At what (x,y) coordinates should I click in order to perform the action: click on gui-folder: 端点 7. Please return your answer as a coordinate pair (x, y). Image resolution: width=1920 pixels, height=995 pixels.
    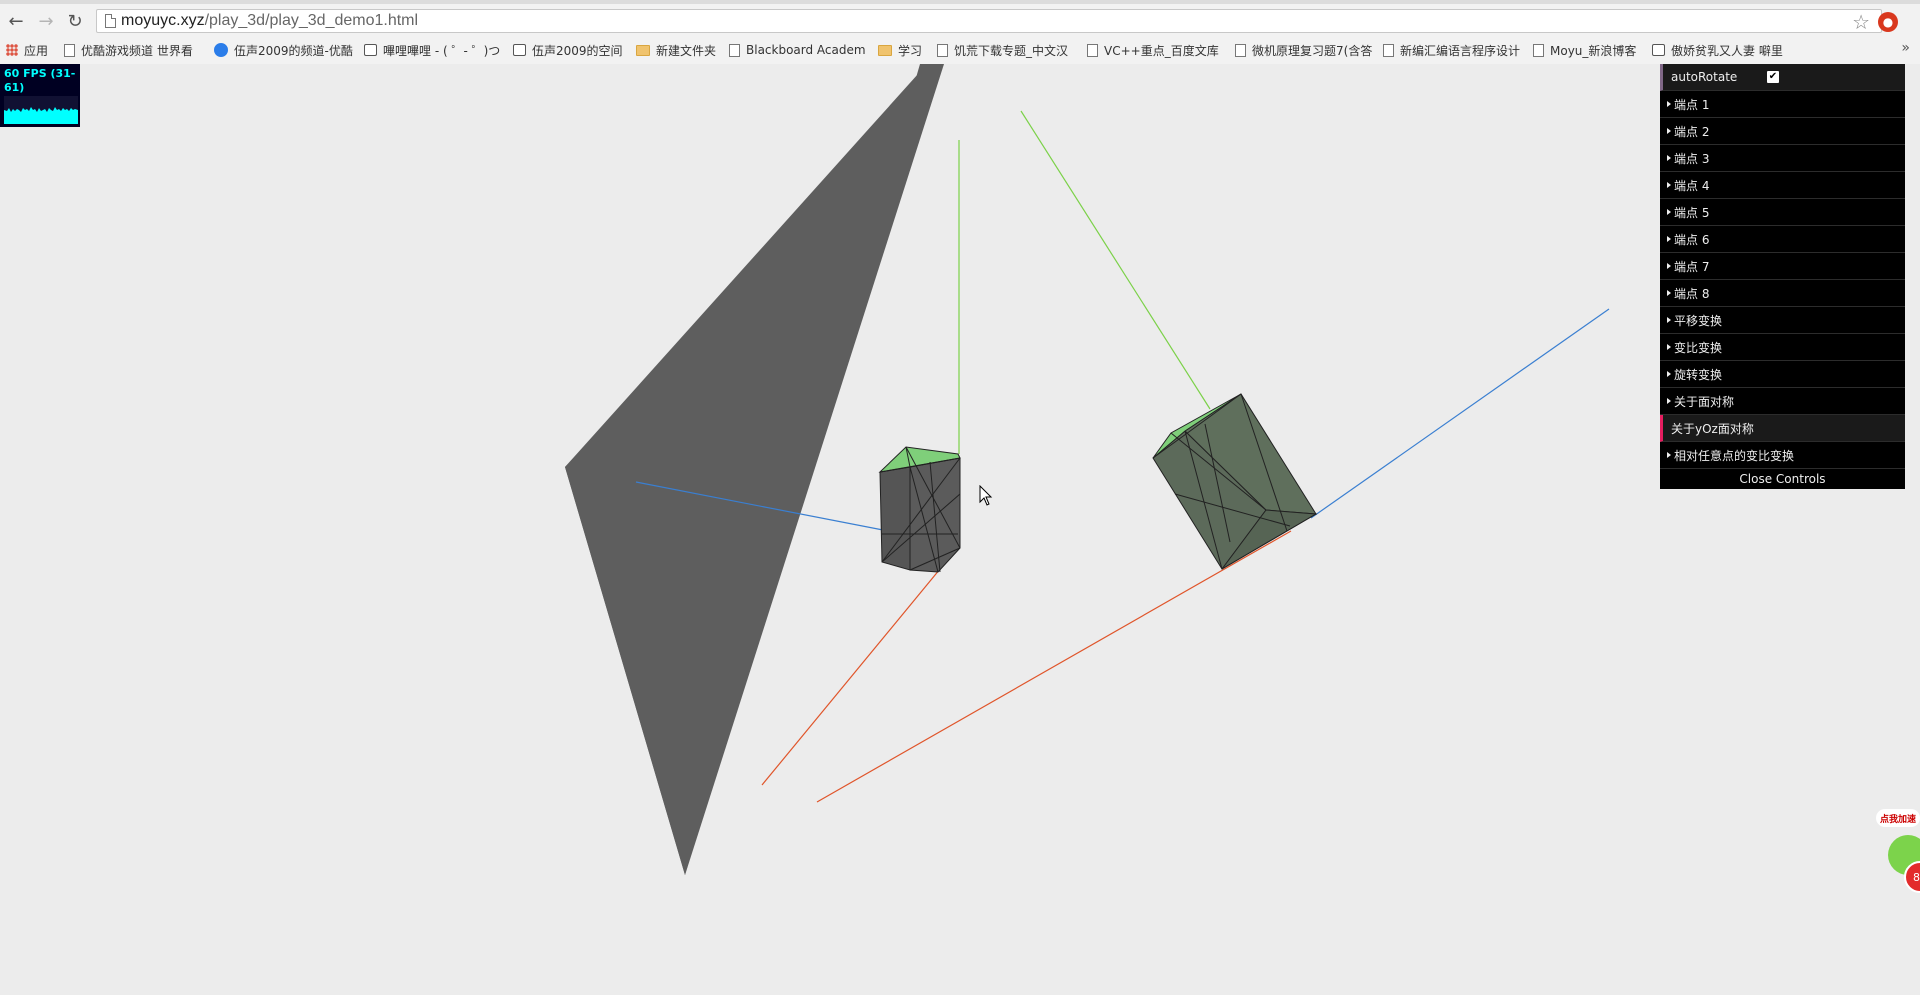
    Looking at the image, I should click on (1782, 266).